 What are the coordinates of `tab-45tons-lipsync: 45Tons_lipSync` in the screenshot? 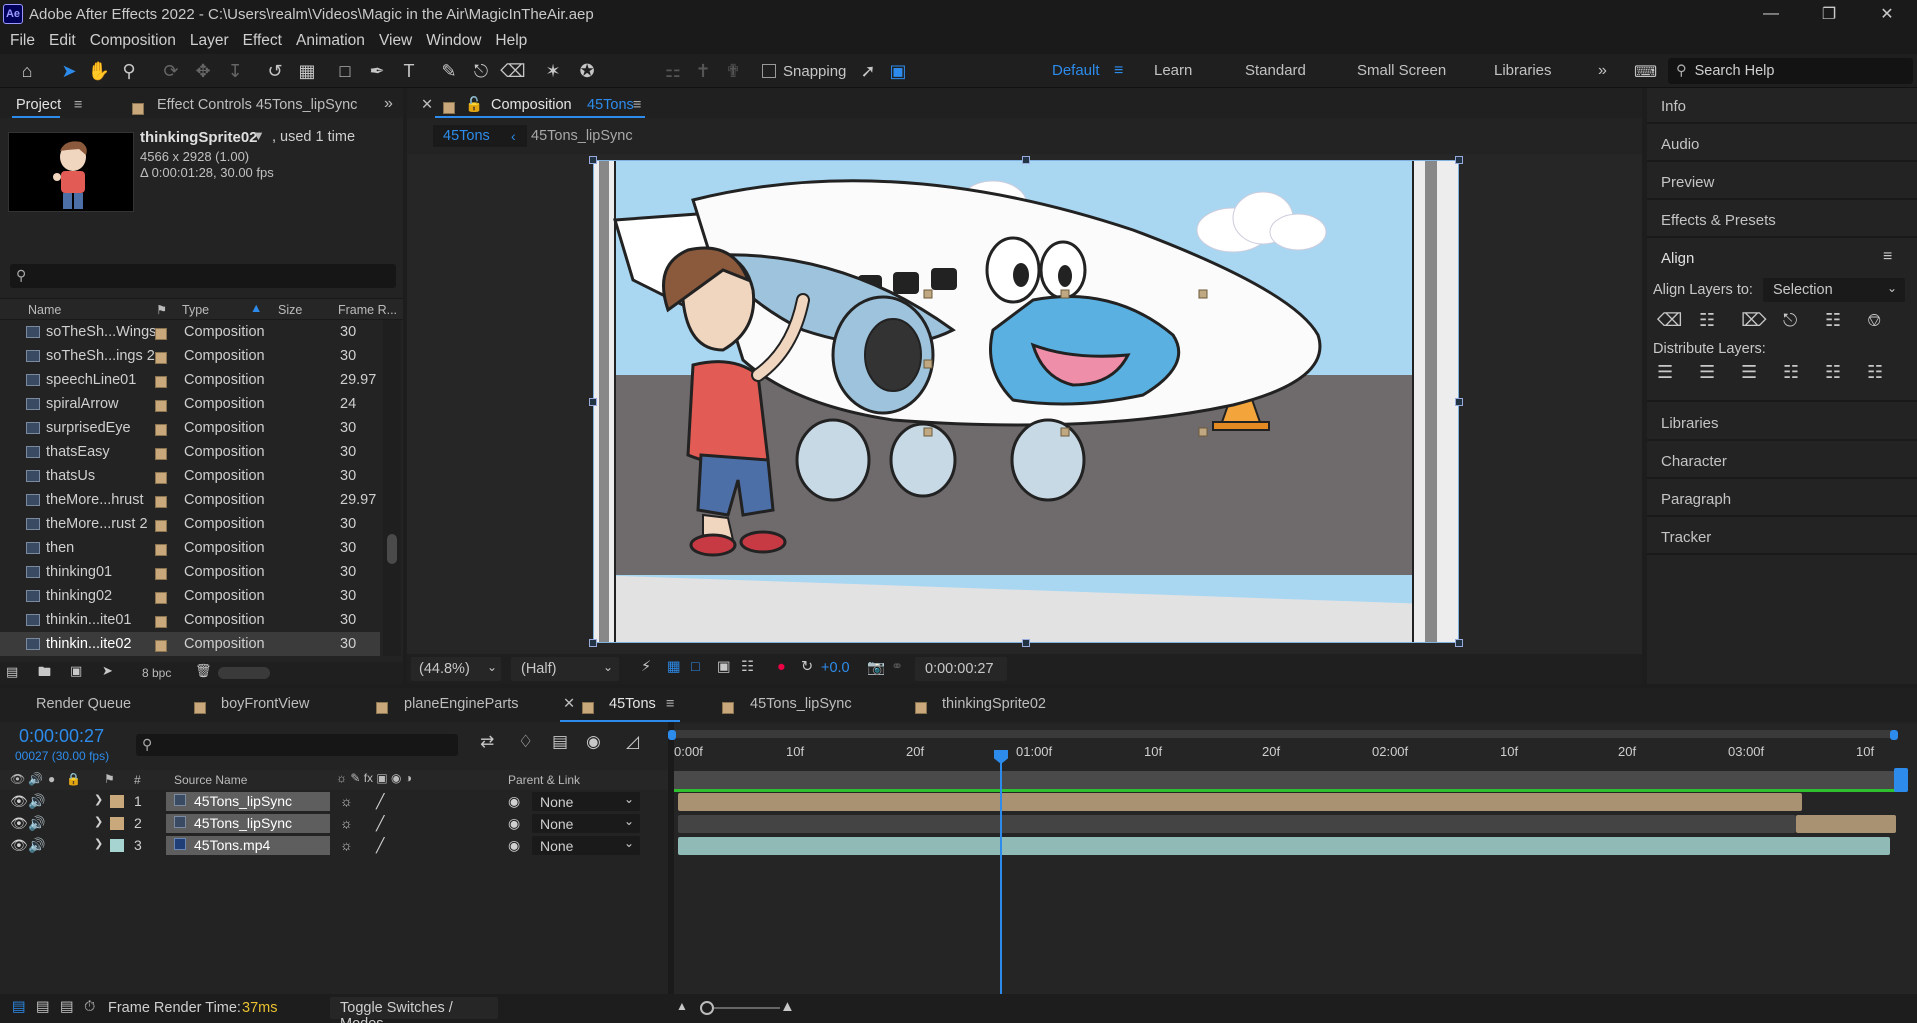 It's located at (801, 704).